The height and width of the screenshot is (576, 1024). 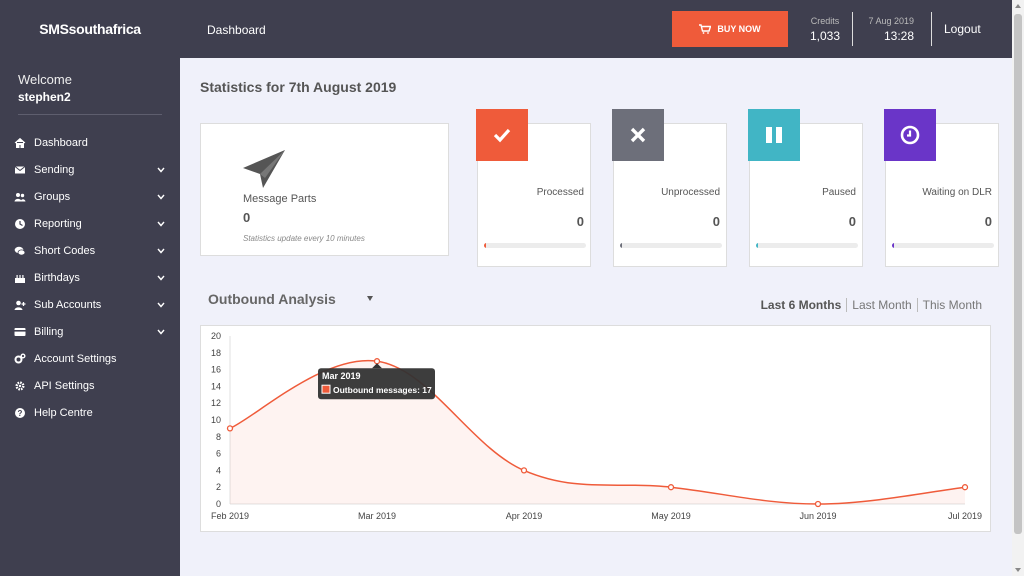 I want to click on outbound-analysis-title: Outbound Analysis, so click(x=272, y=299).